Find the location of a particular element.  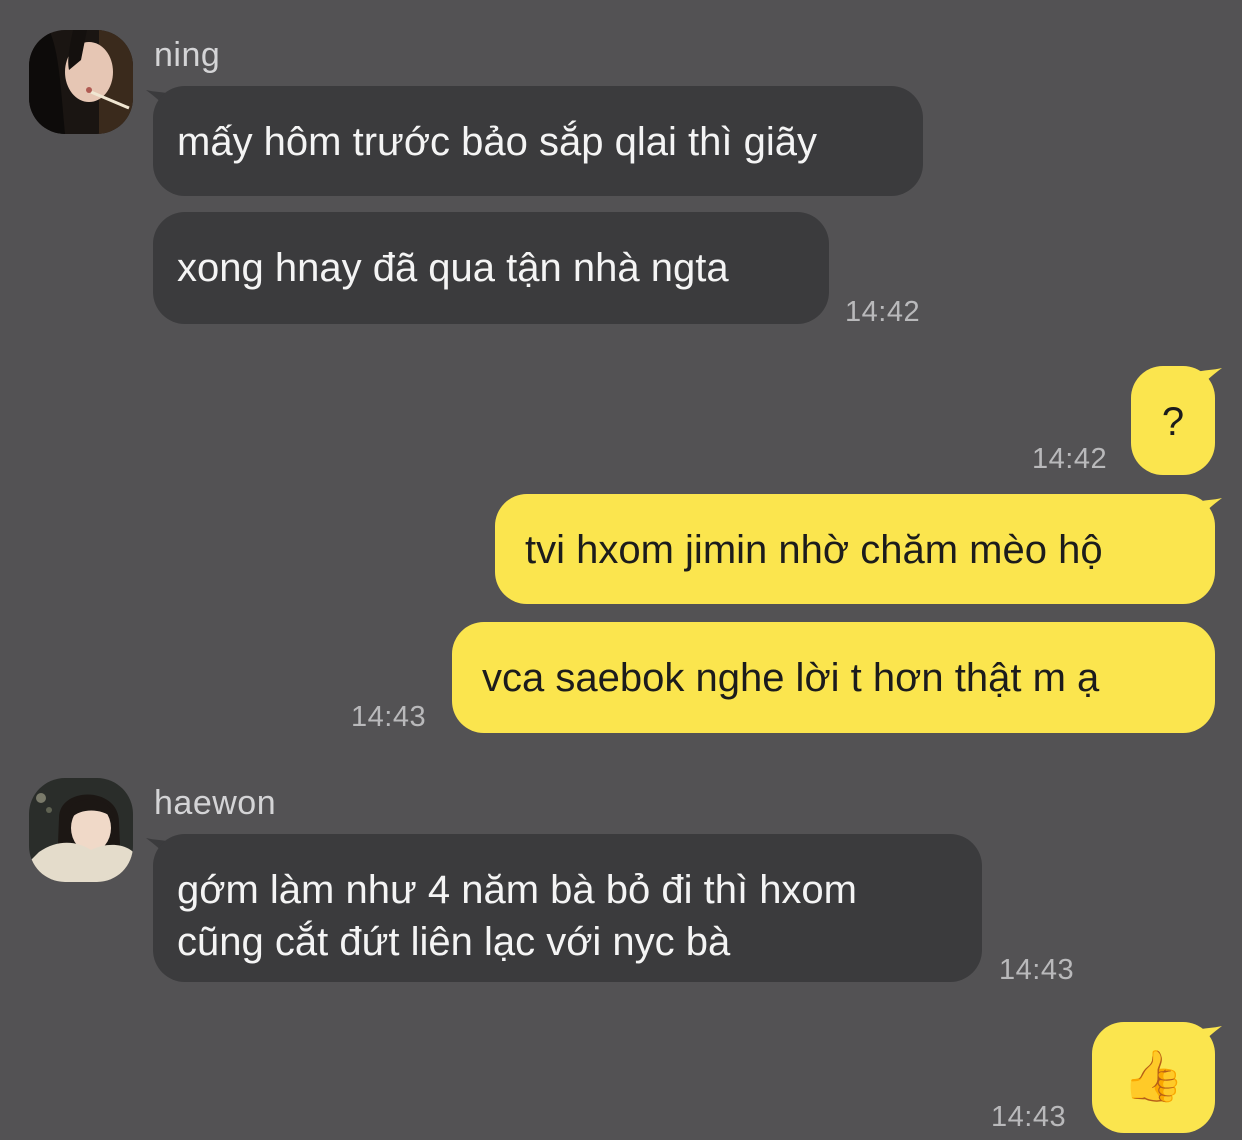

message-bubble: 👍 is located at coordinates (1153, 1077).